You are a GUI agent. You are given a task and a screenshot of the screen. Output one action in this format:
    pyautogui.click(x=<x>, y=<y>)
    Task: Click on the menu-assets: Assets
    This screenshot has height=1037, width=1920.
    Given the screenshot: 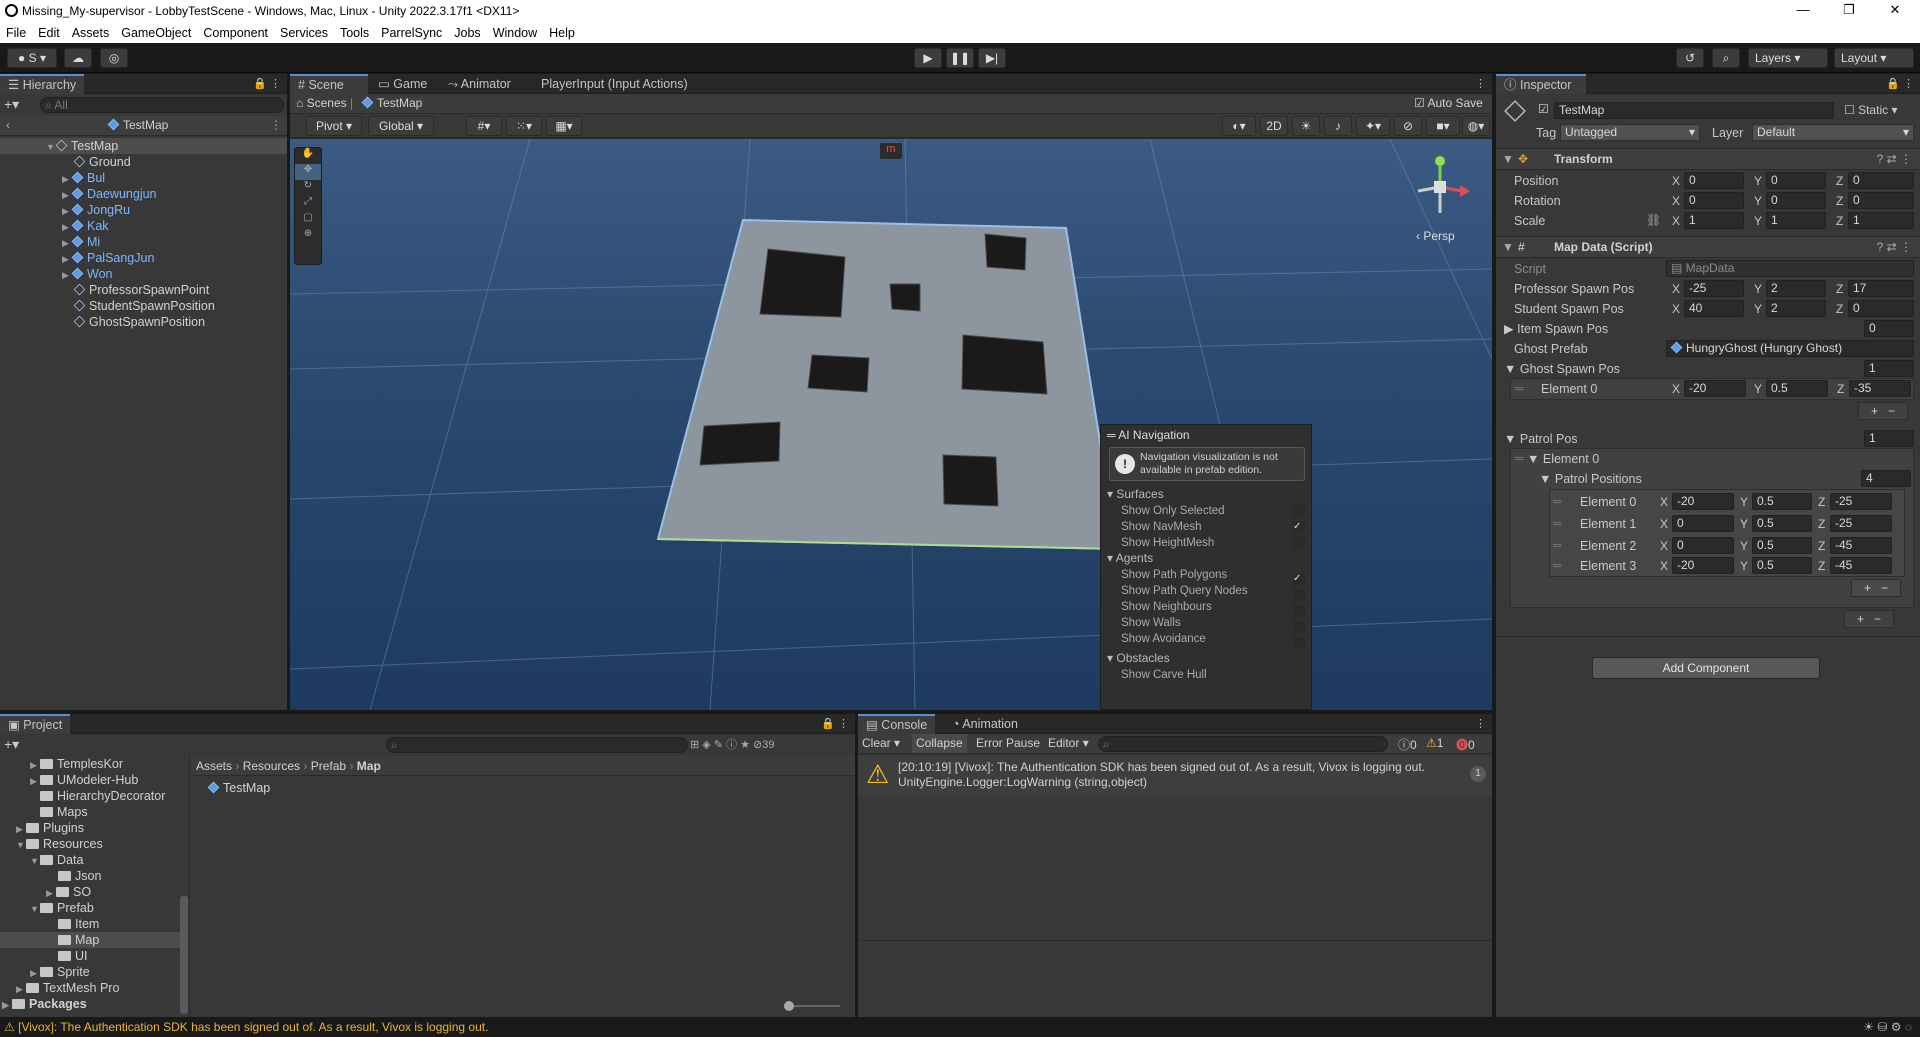 What is the action you would take?
    pyautogui.click(x=91, y=33)
    